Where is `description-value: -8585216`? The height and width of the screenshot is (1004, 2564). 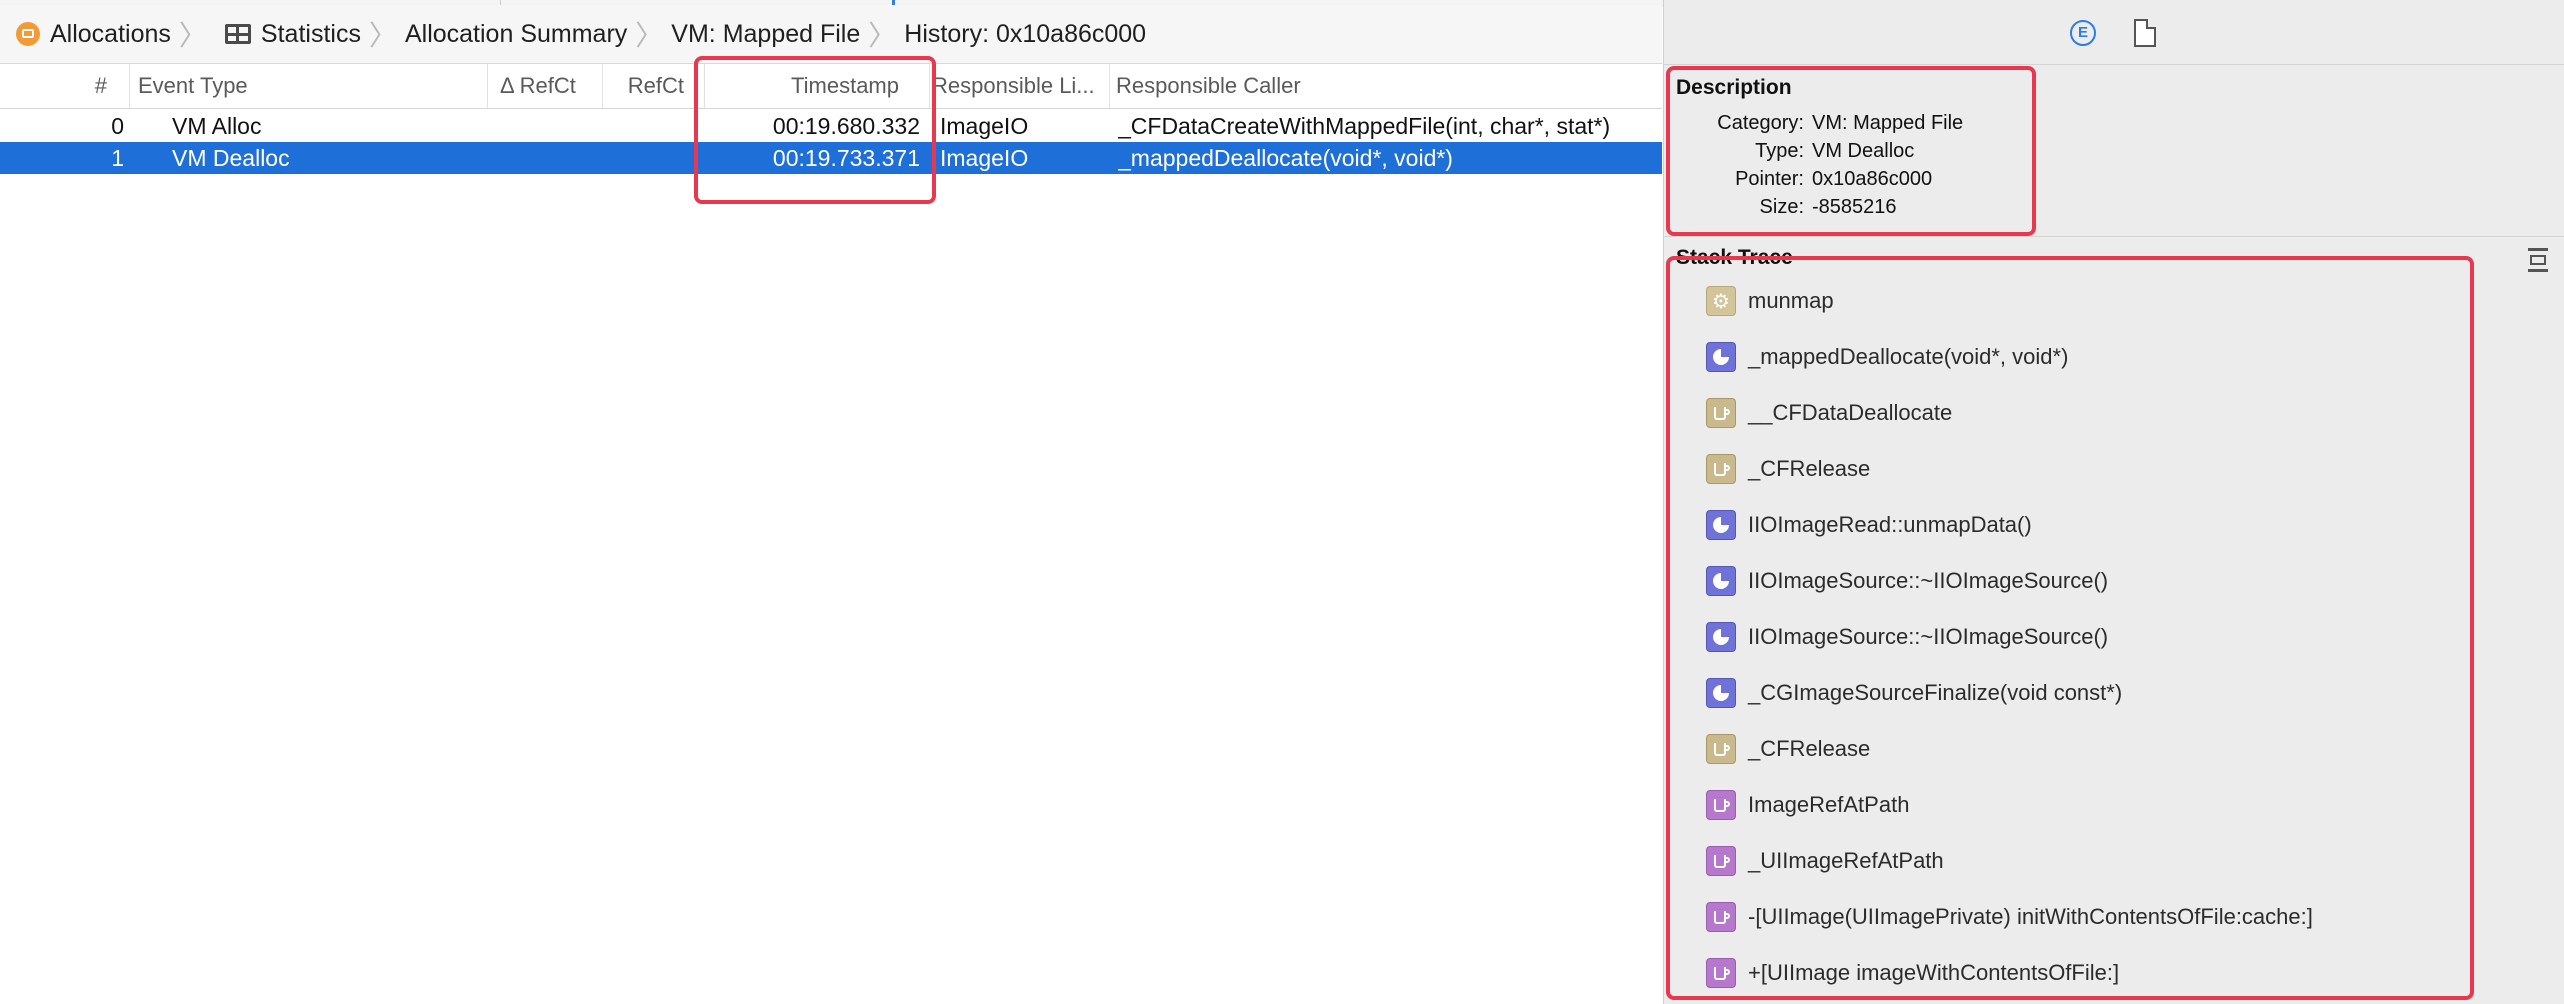
description-value: -8585216 is located at coordinates (1854, 207).